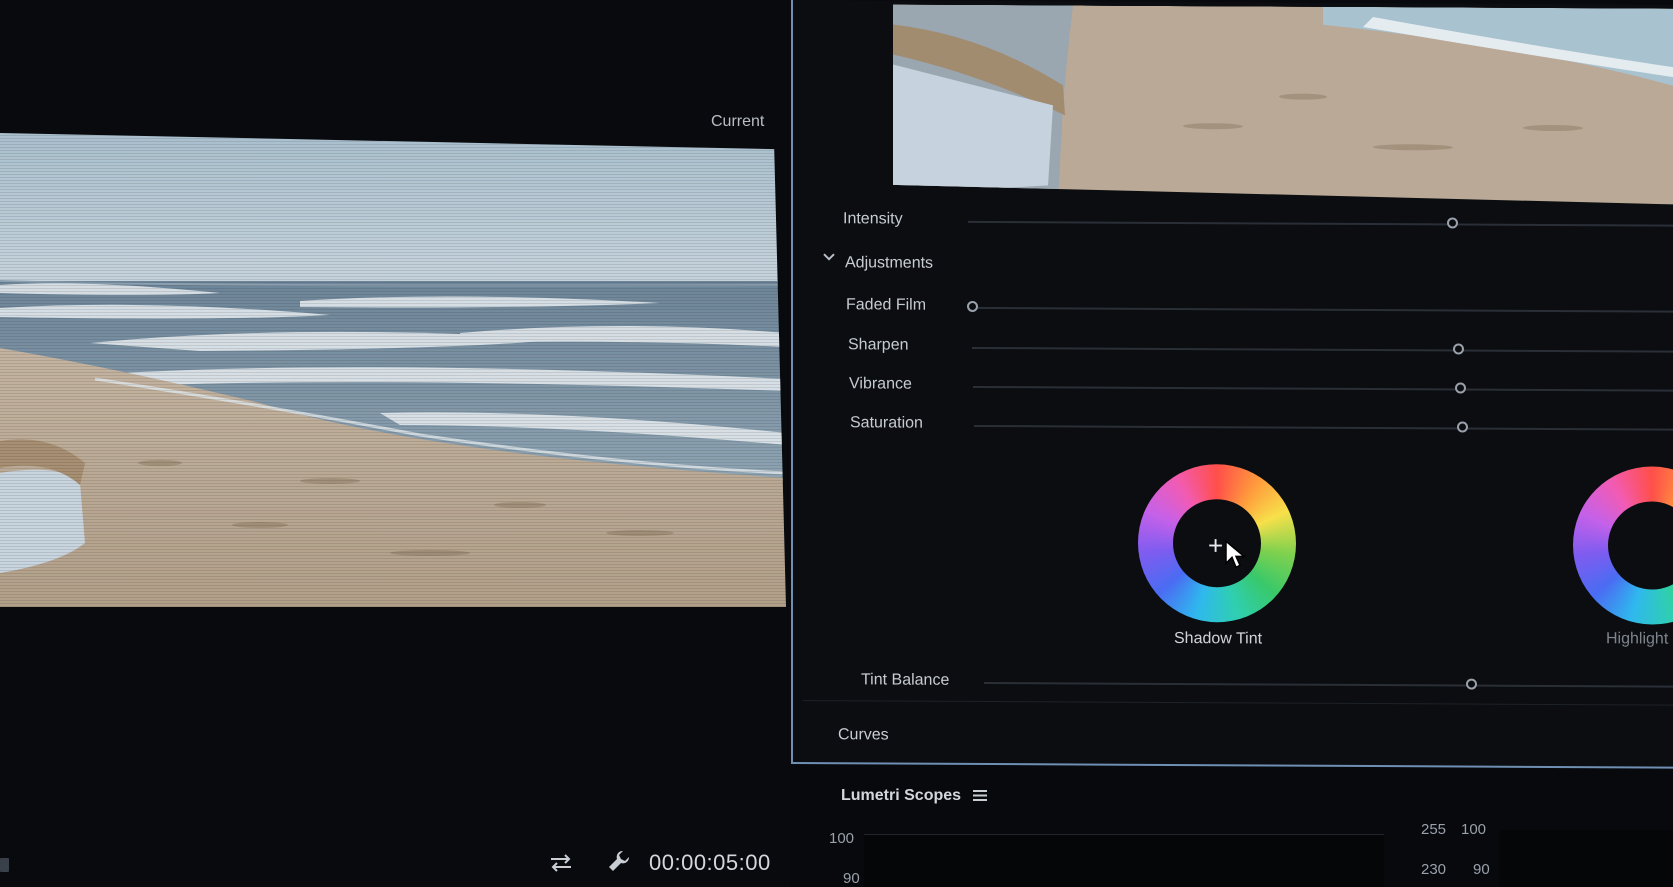  What do you see at coordinates (619, 861) in the screenshot?
I see `wrench-icon` at bounding box center [619, 861].